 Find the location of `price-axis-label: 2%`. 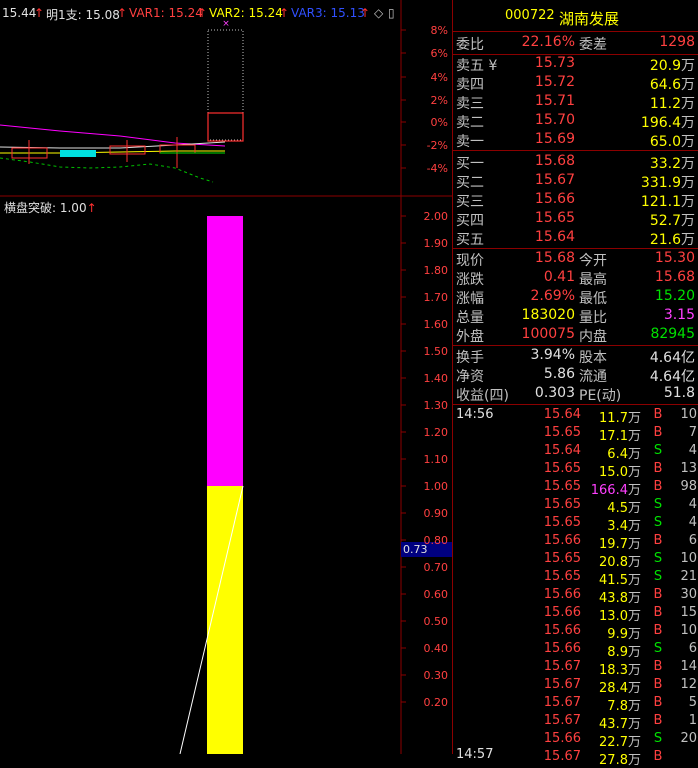

price-axis-label: 2% is located at coordinates (439, 100).